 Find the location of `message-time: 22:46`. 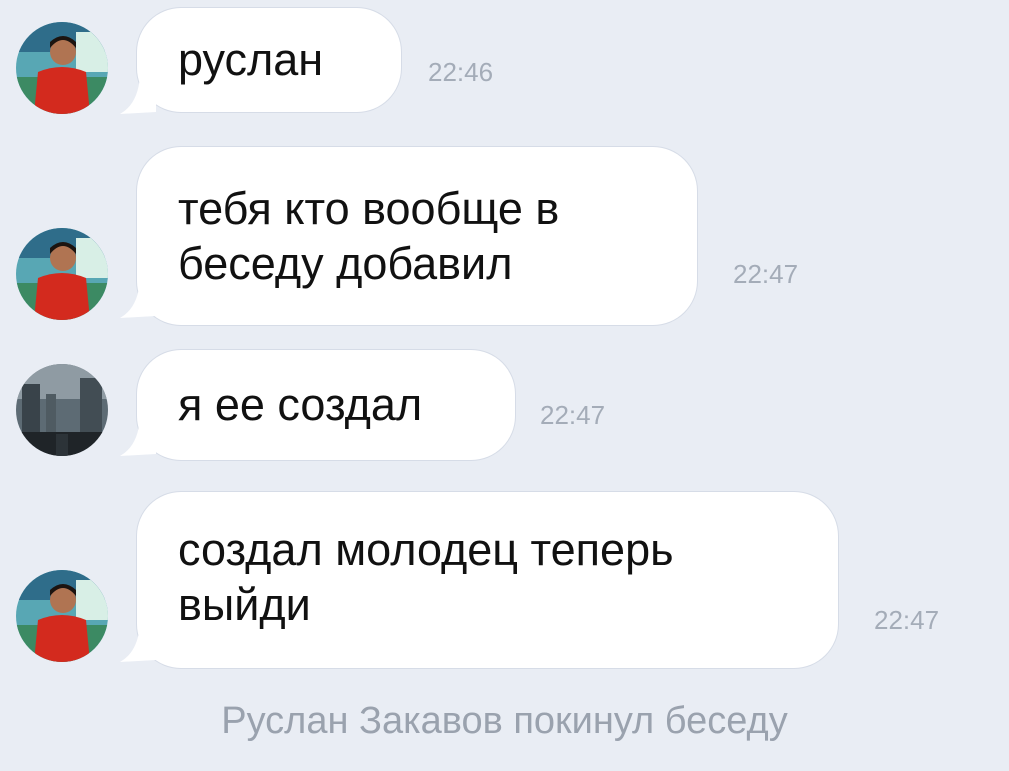

message-time: 22:46 is located at coordinates (461, 72).